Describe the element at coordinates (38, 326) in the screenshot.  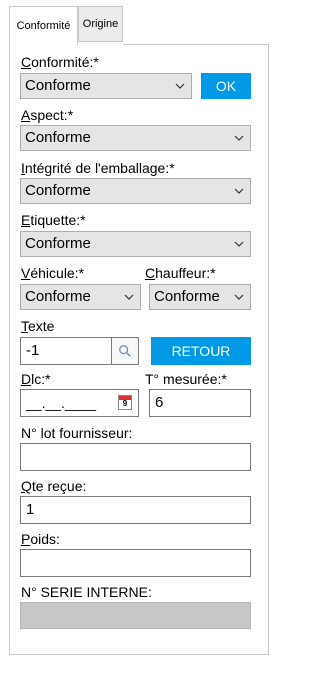
I see `texte-label: Texte` at that location.